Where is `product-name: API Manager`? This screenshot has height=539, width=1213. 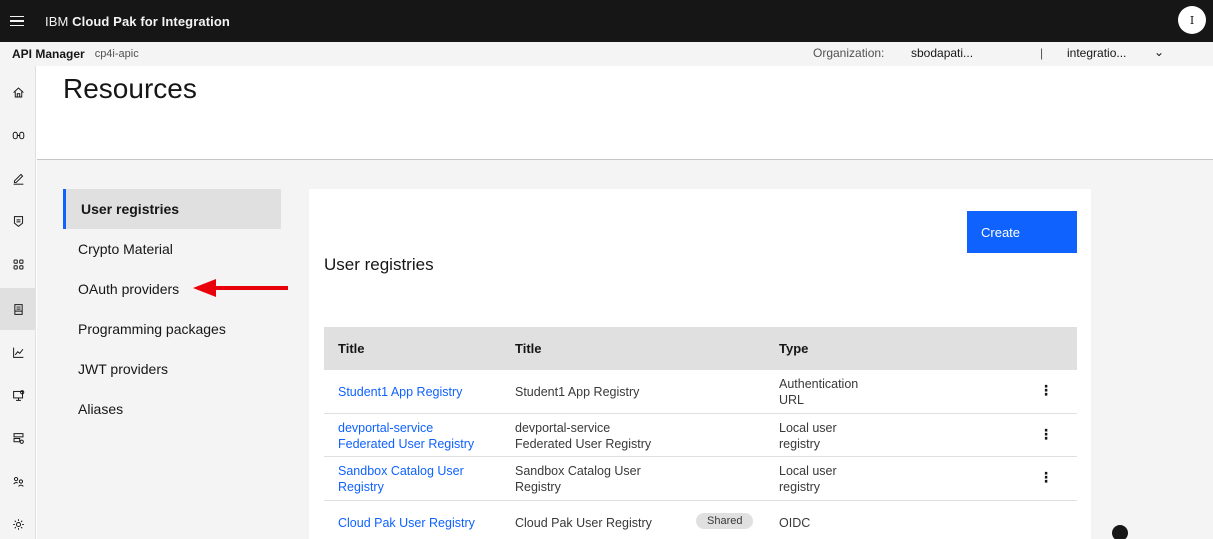 product-name: API Manager is located at coordinates (48, 54).